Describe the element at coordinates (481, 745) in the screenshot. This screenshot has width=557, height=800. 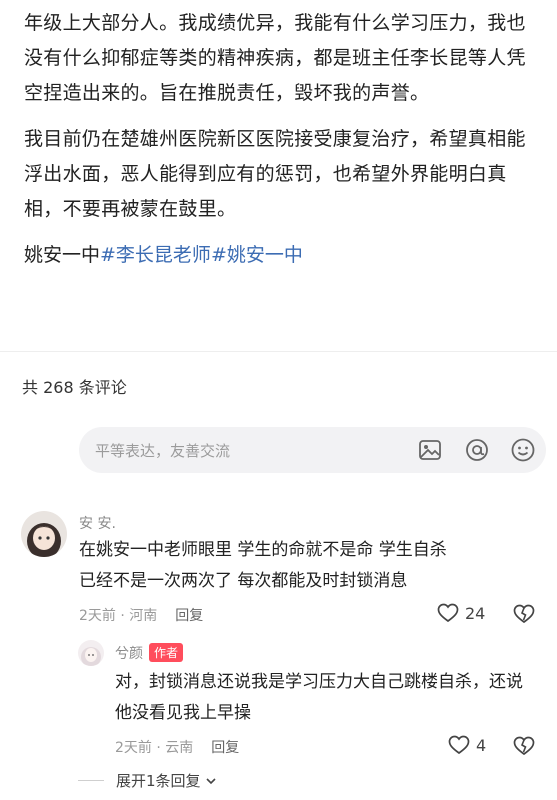
I see `like-count: 4` at that location.